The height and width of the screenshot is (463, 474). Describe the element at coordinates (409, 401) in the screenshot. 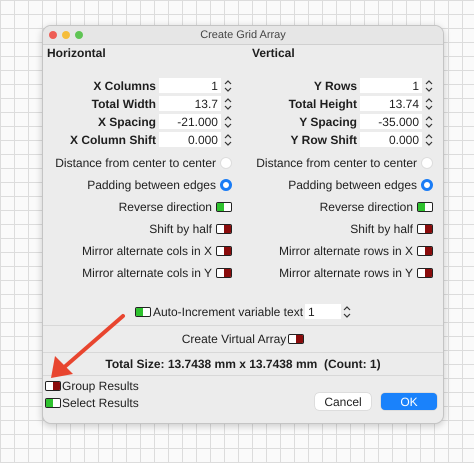

I see `ok-button: OK` at that location.